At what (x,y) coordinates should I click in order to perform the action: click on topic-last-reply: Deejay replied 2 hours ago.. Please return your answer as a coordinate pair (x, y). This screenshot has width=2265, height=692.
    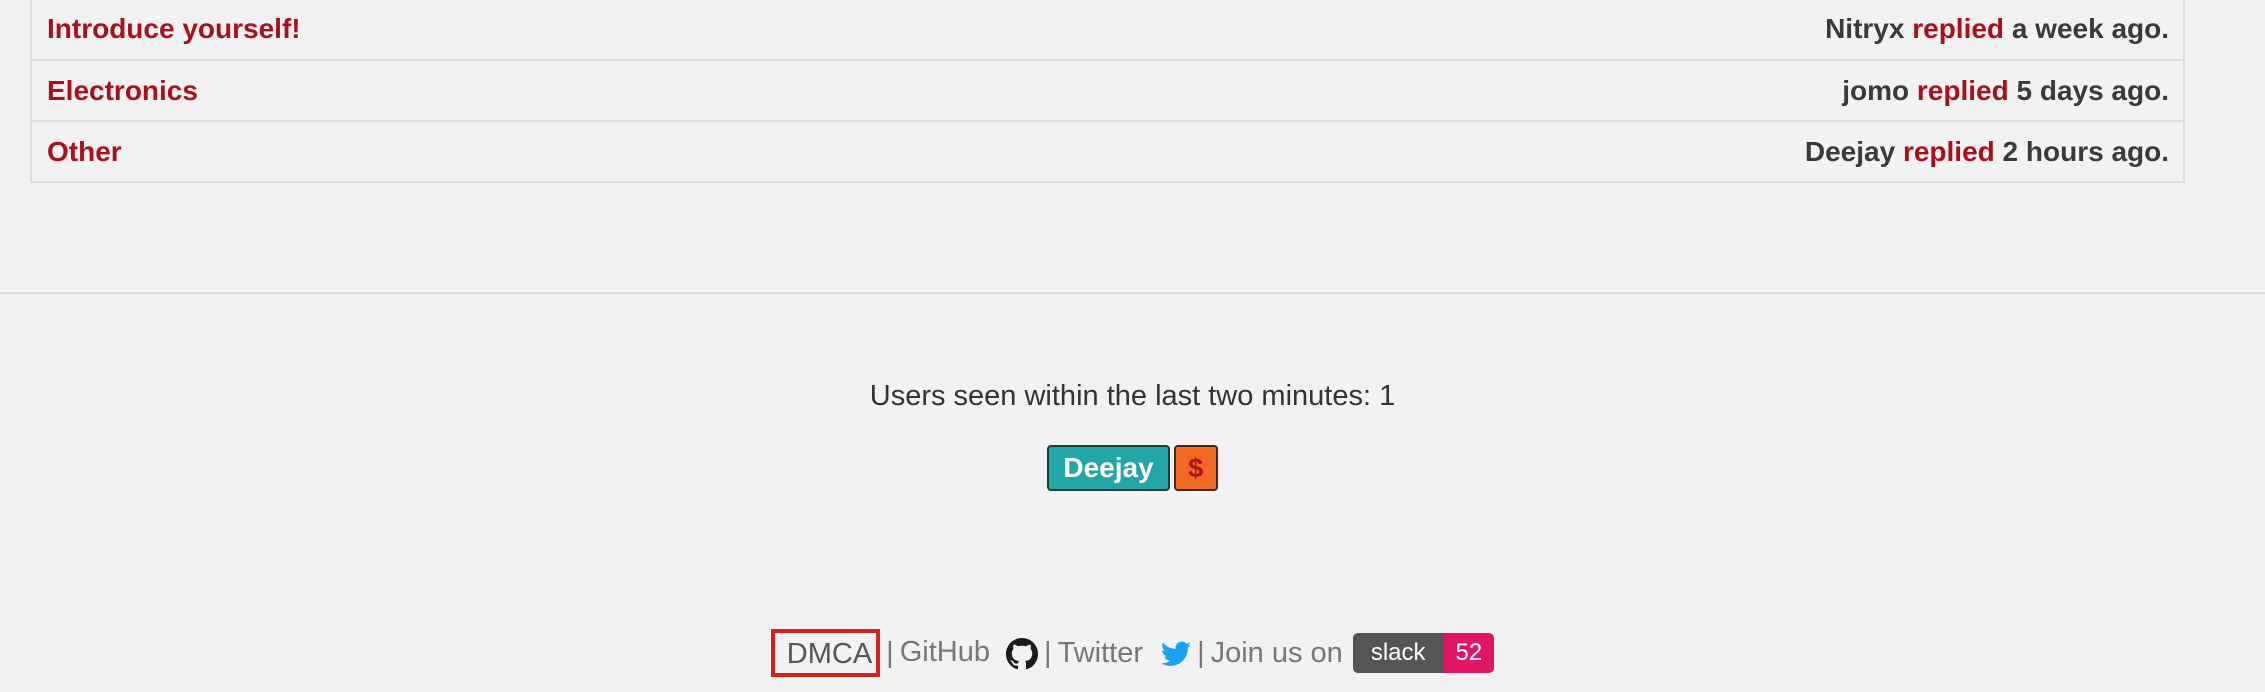
    Looking at the image, I should click on (1987, 152).